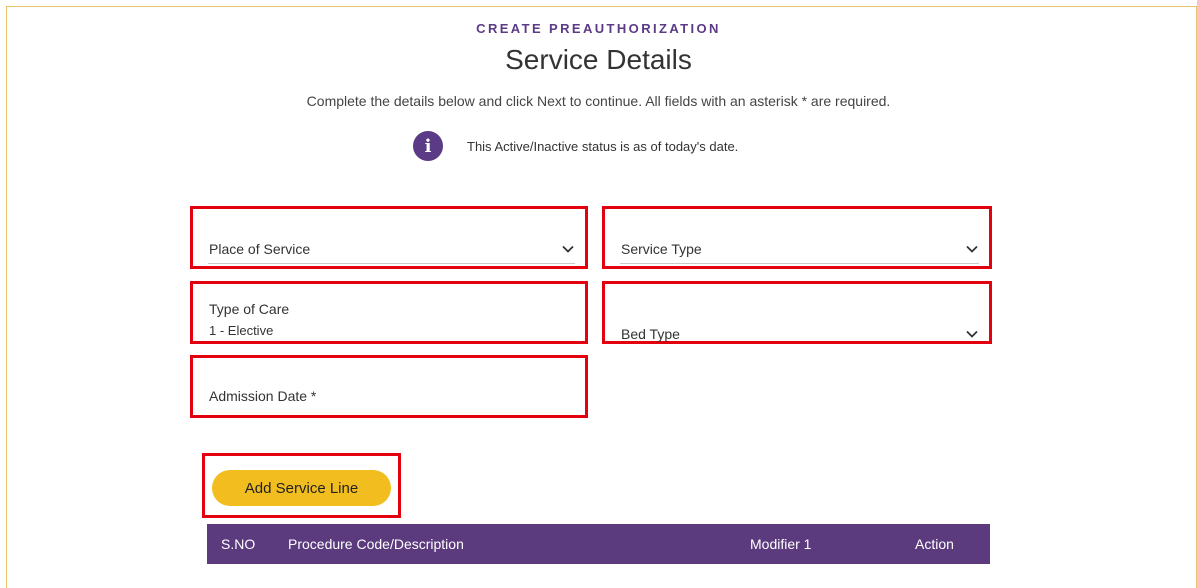 The width and height of the screenshot is (1197, 588). I want to click on page-eyebrow: CREATE PREAUTHORIZATION, so click(598, 28).